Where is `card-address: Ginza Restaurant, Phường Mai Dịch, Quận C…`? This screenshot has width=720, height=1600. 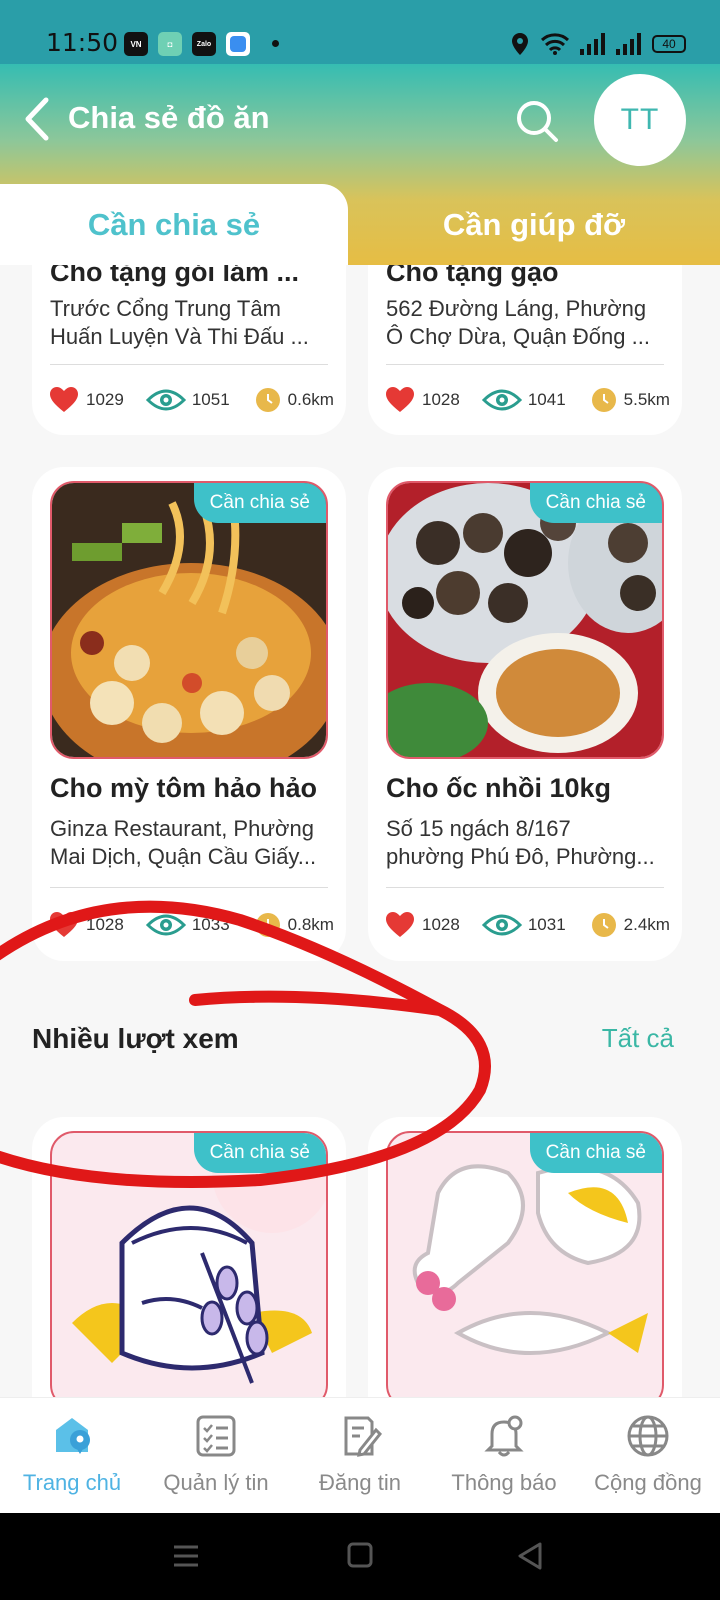
card-address: Ginza Restaurant, Phường Mai Dịch, Quận C… is located at coordinates (183, 842).